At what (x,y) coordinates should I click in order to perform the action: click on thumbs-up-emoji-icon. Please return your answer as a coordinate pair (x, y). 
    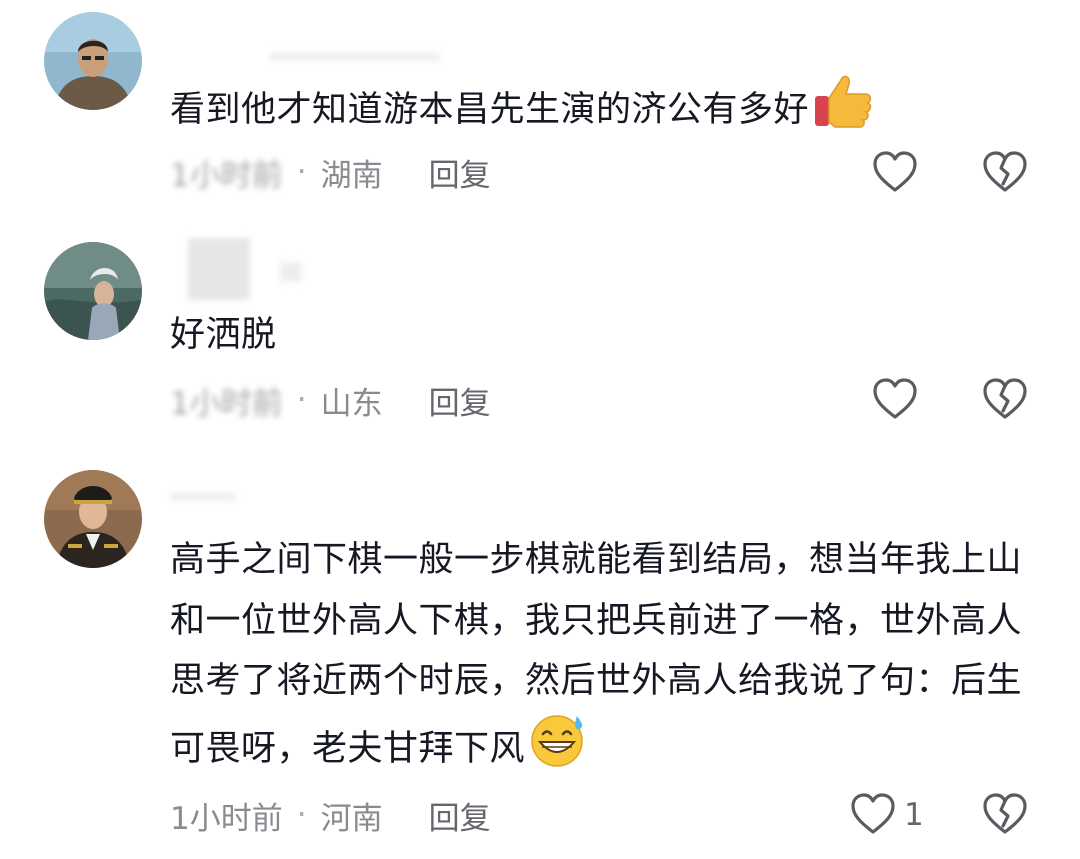
    Looking at the image, I should click on (842, 111).